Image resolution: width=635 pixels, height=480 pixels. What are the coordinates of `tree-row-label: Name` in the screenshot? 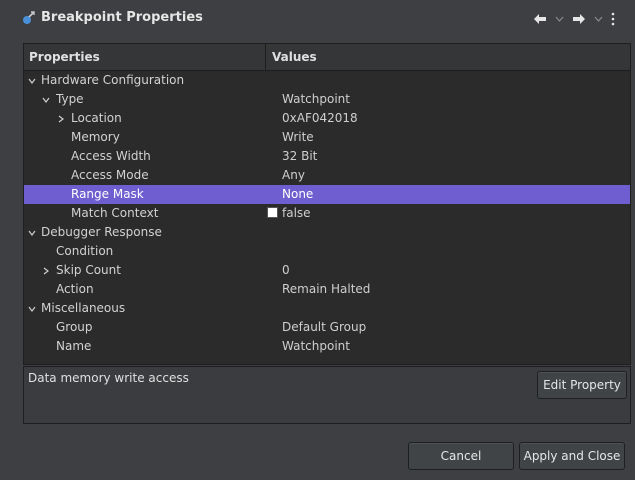 It's located at (74, 346).